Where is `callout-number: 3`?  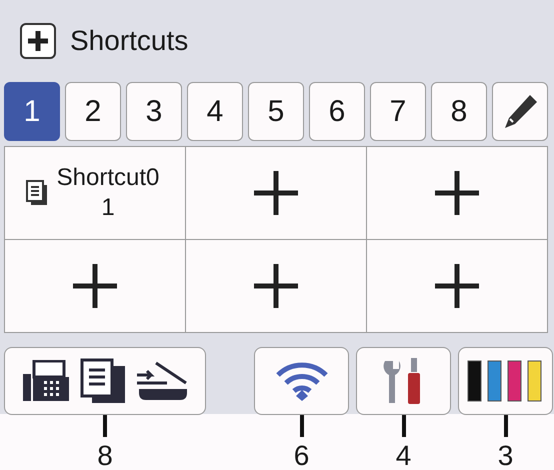 callout-number: 3 is located at coordinates (506, 454).